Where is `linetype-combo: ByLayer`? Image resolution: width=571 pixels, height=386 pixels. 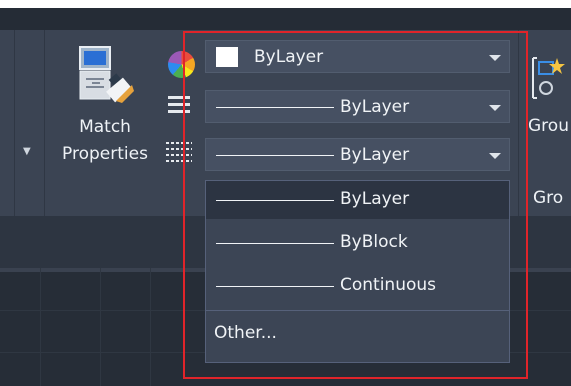 linetype-combo: ByLayer is located at coordinates (357, 154).